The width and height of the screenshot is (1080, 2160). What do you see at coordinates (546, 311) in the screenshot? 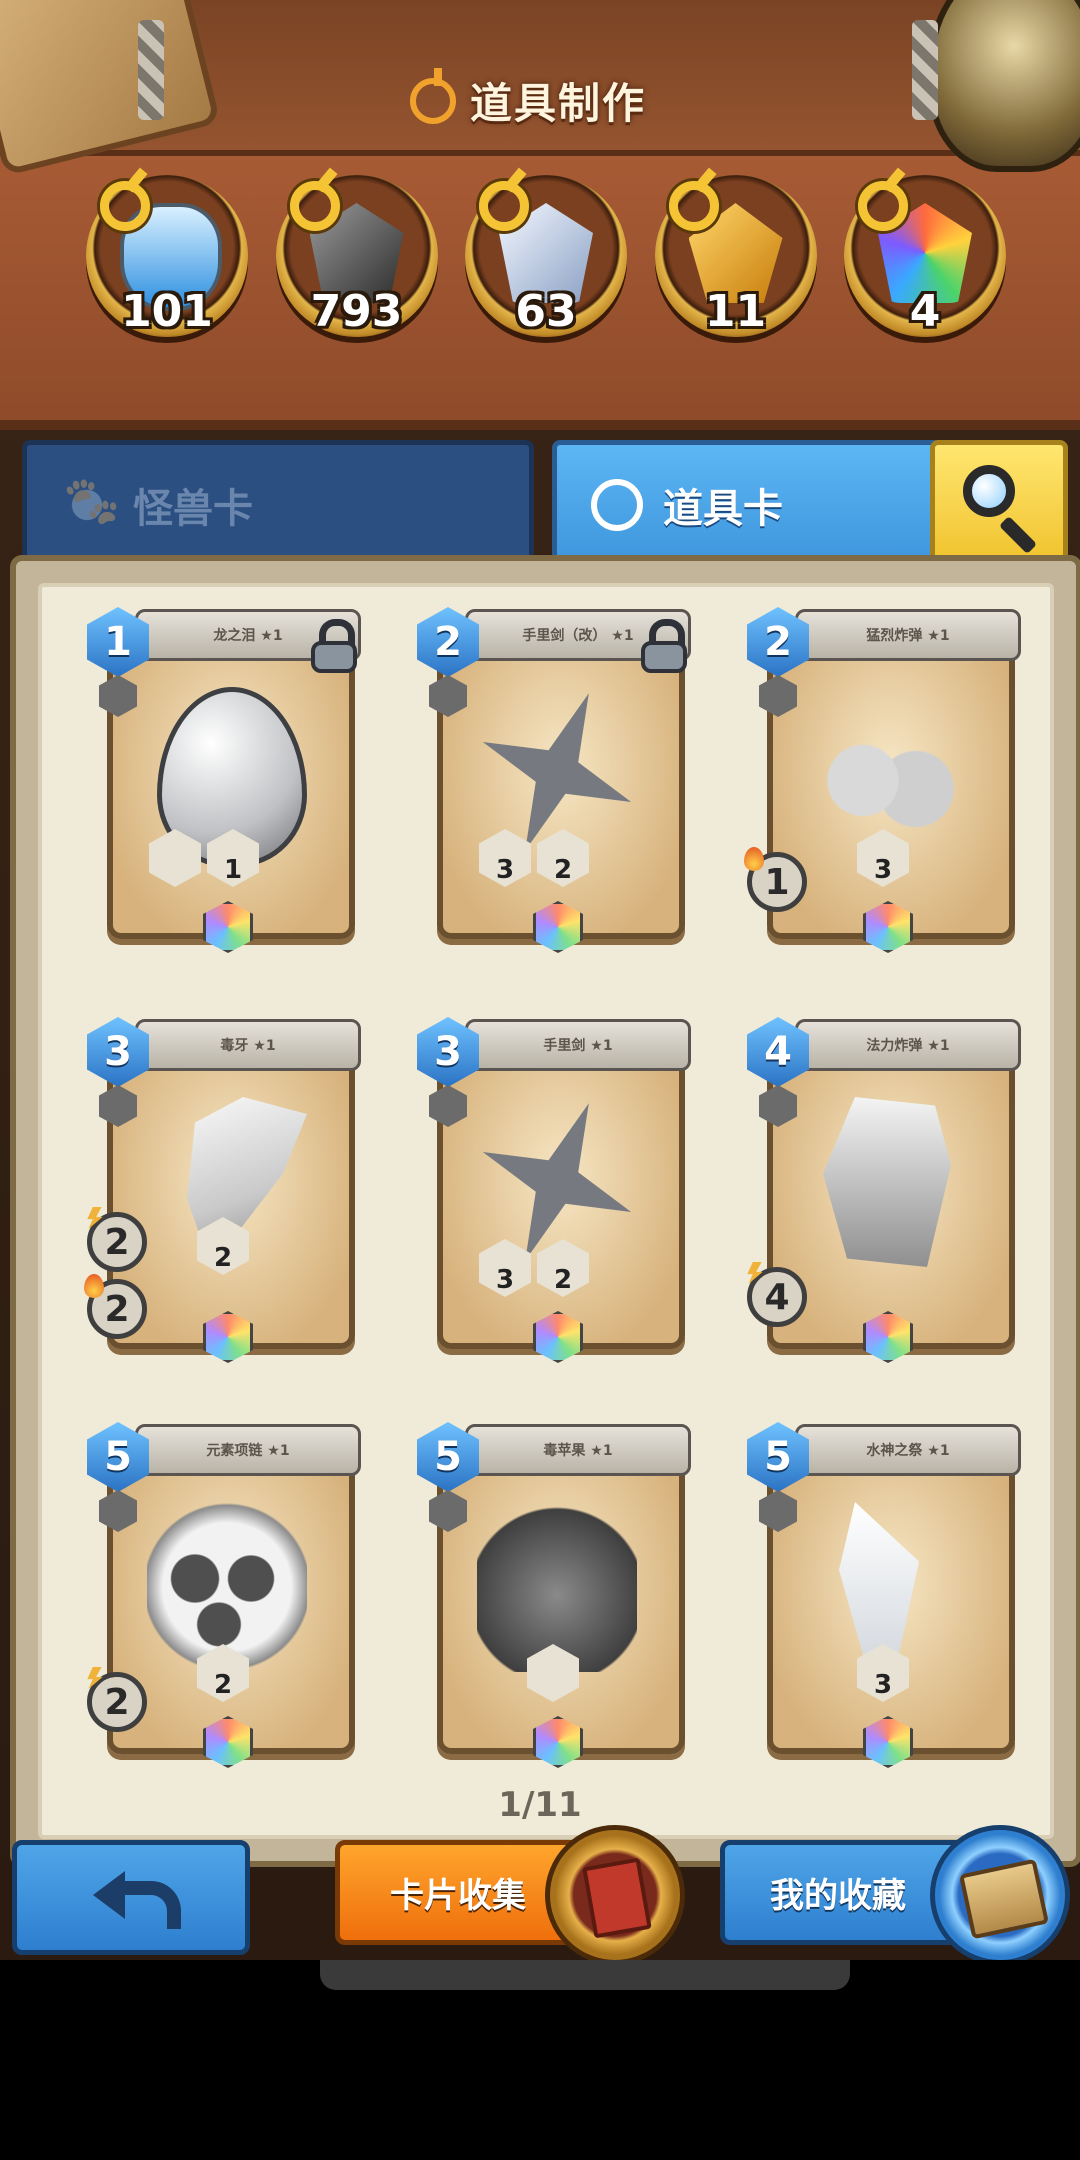
I see `resource-count: 63` at bounding box center [546, 311].